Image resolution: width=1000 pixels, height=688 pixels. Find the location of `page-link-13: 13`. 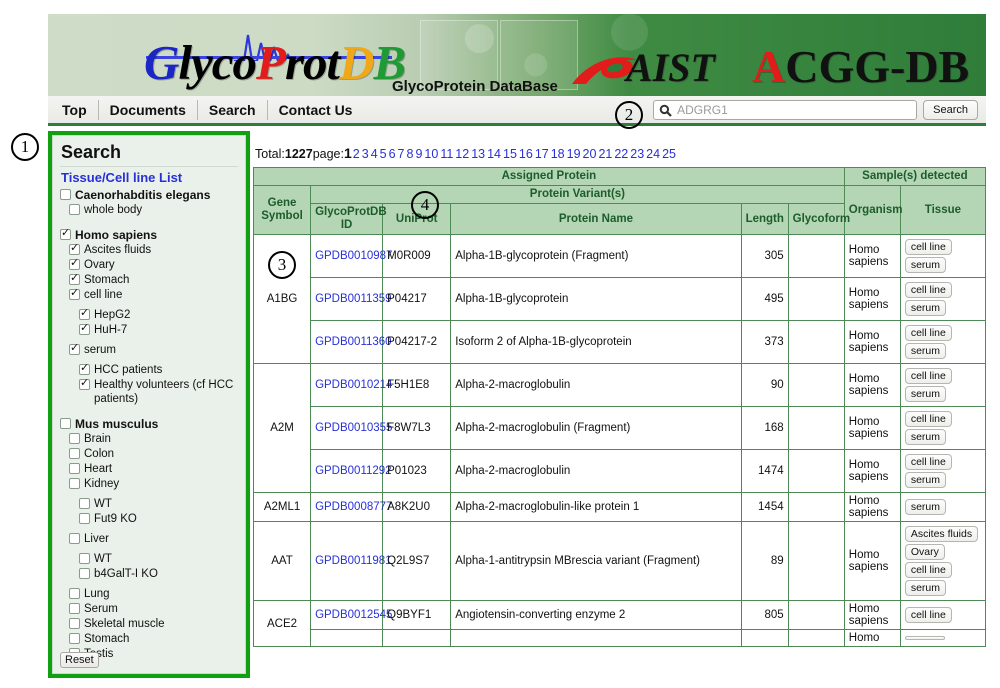

page-link-13: 13 is located at coordinates (478, 154).